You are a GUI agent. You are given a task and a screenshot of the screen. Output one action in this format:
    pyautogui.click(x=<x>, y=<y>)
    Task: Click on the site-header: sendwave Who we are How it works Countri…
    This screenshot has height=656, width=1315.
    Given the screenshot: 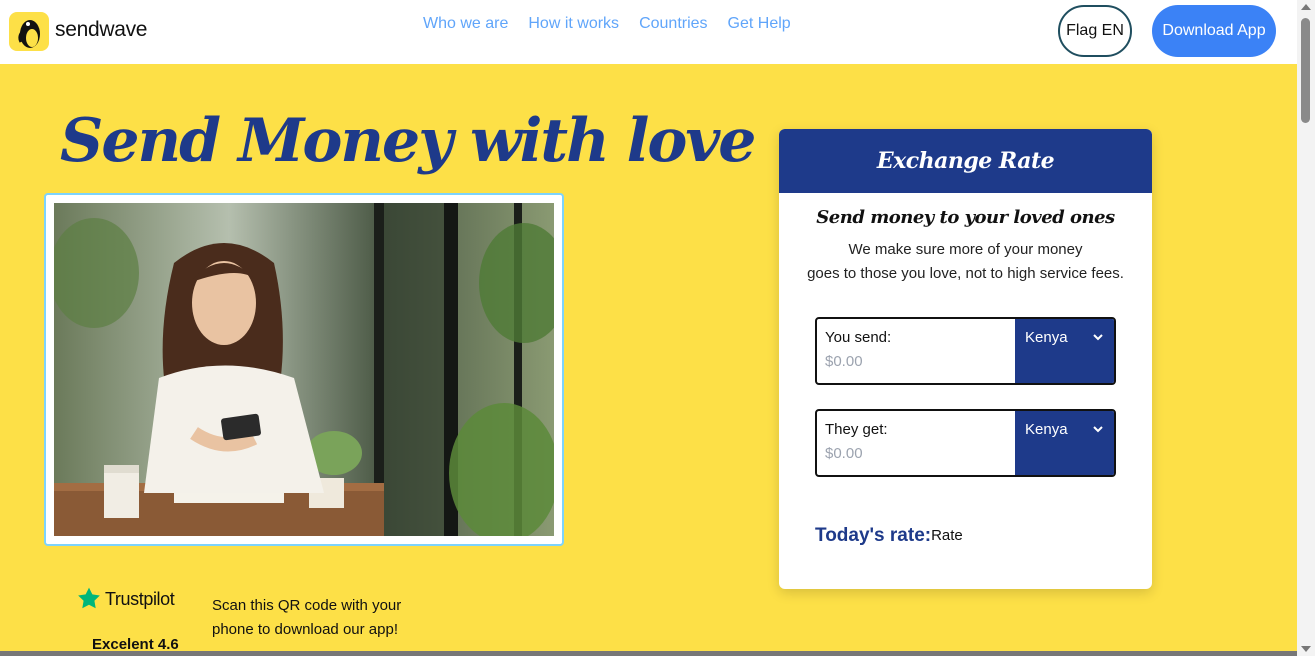 What is the action you would take?
    pyautogui.click(x=648, y=32)
    